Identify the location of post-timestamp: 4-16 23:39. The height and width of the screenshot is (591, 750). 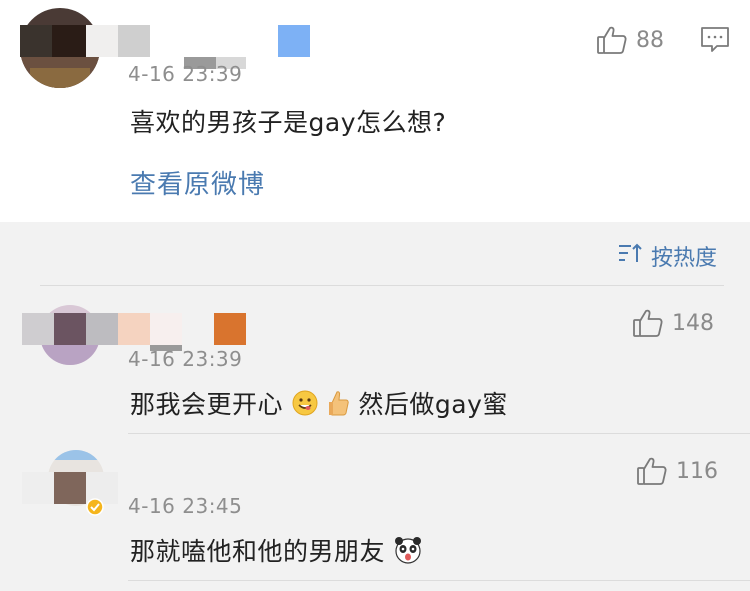
(185, 74).